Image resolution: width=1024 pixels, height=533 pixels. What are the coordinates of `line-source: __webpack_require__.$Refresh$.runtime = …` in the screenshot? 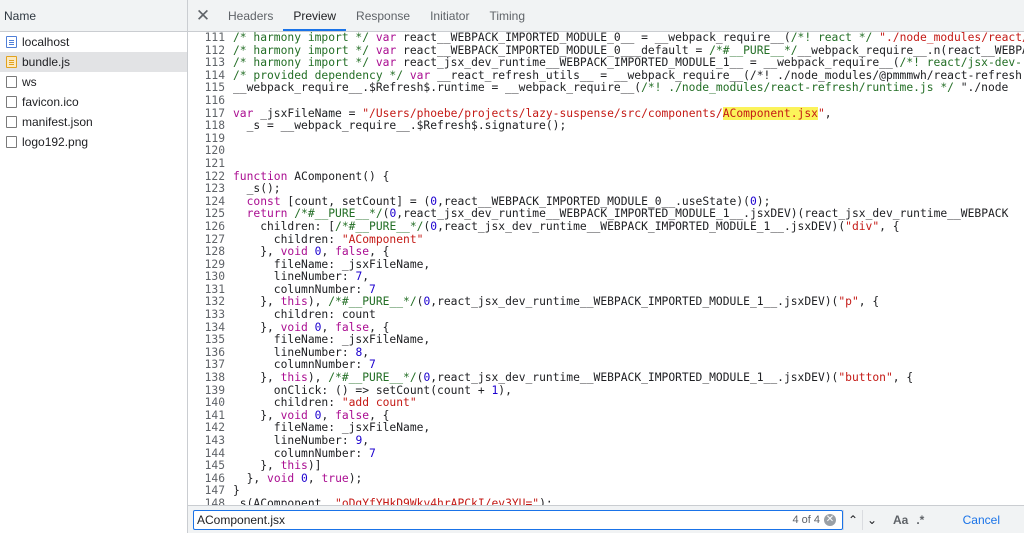 It's located at (621, 88).